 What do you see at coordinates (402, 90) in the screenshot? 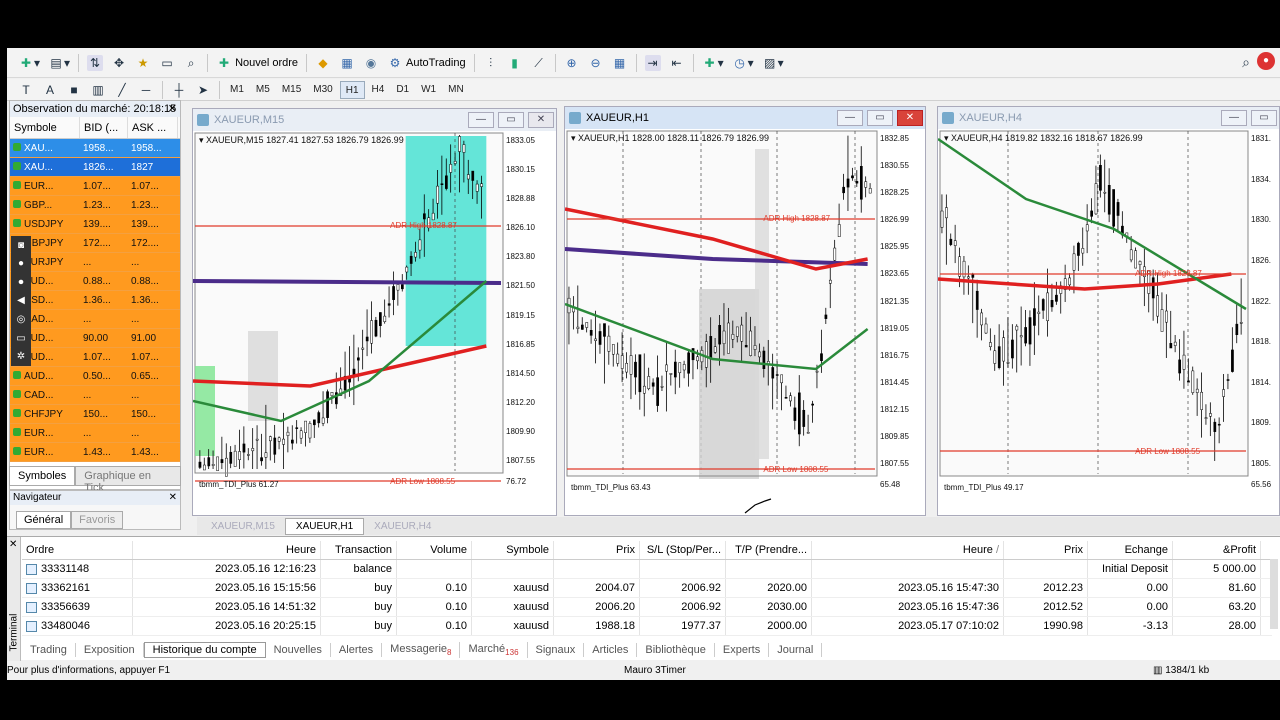
I see `tf-d1: D1` at bounding box center [402, 90].